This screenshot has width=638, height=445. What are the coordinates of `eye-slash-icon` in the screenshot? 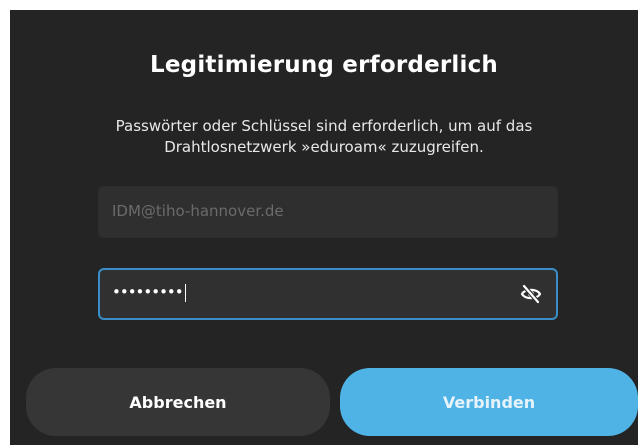 It's located at (531, 294).